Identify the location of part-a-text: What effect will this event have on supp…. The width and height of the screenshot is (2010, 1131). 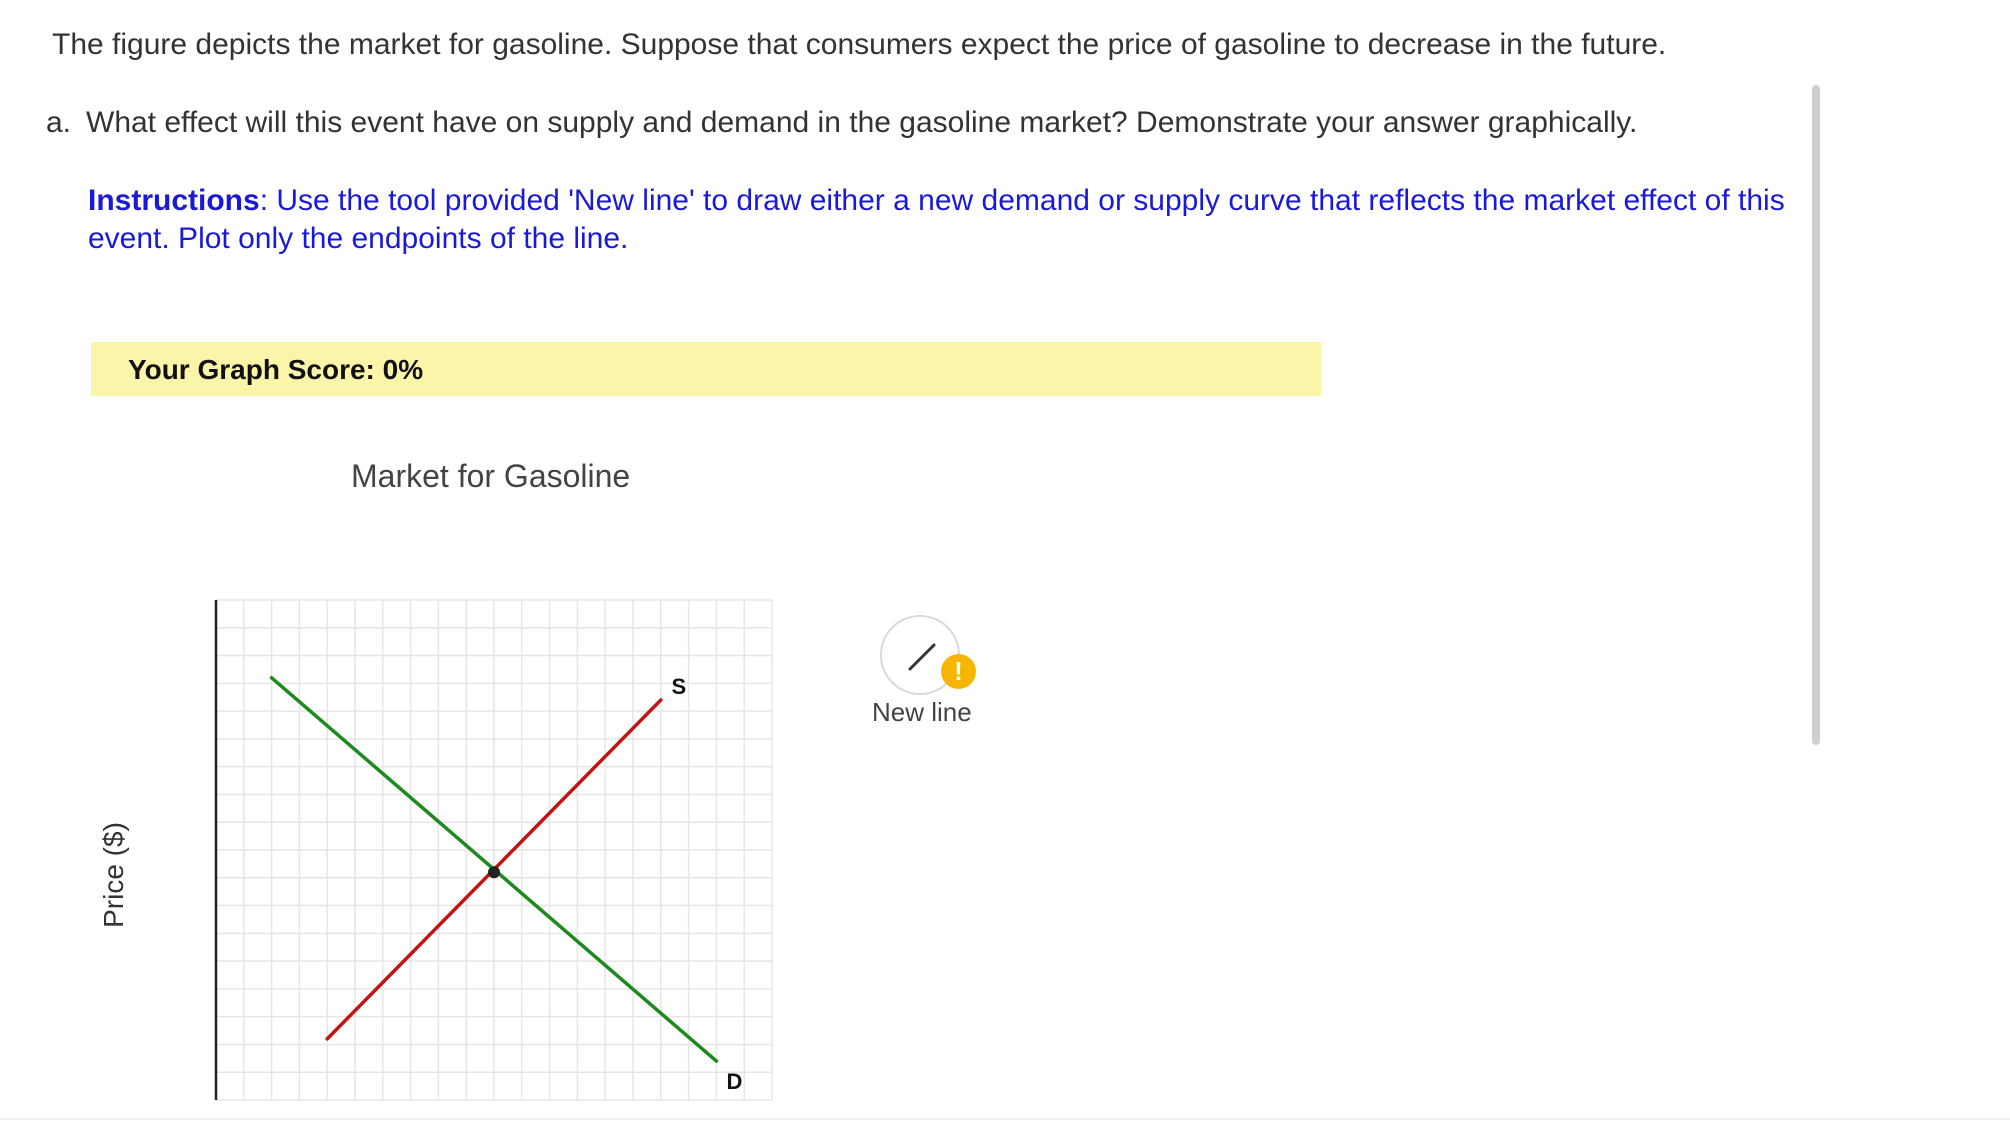
(862, 122).